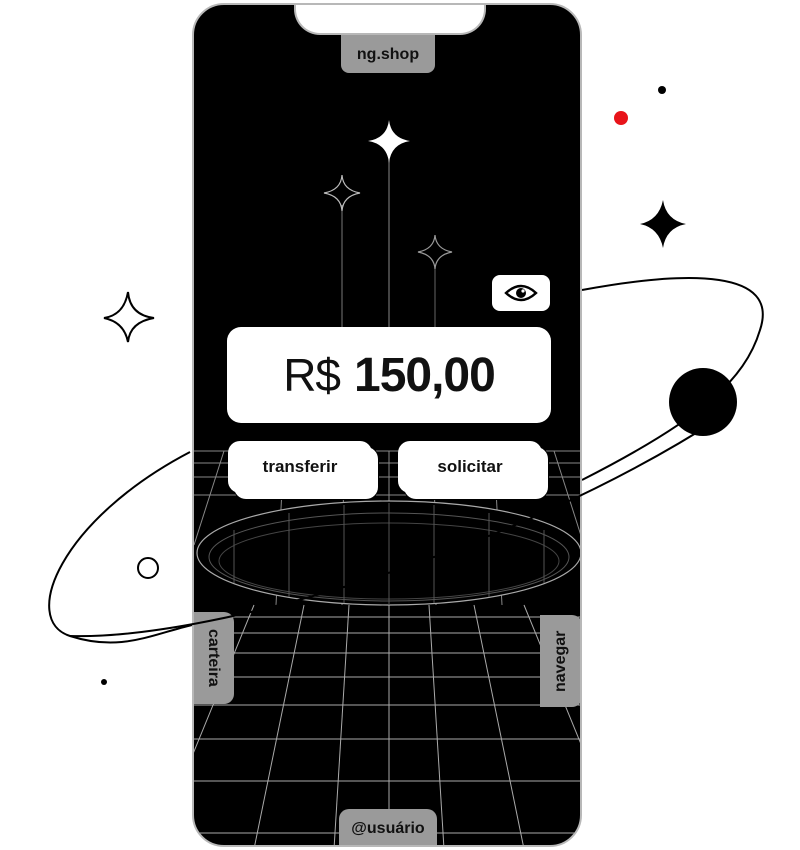 The image size is (800, 850). What do you see at coordinates (389, 141) in the screenshot?
I see `star-large-icon` at bounding box center [389, 141].